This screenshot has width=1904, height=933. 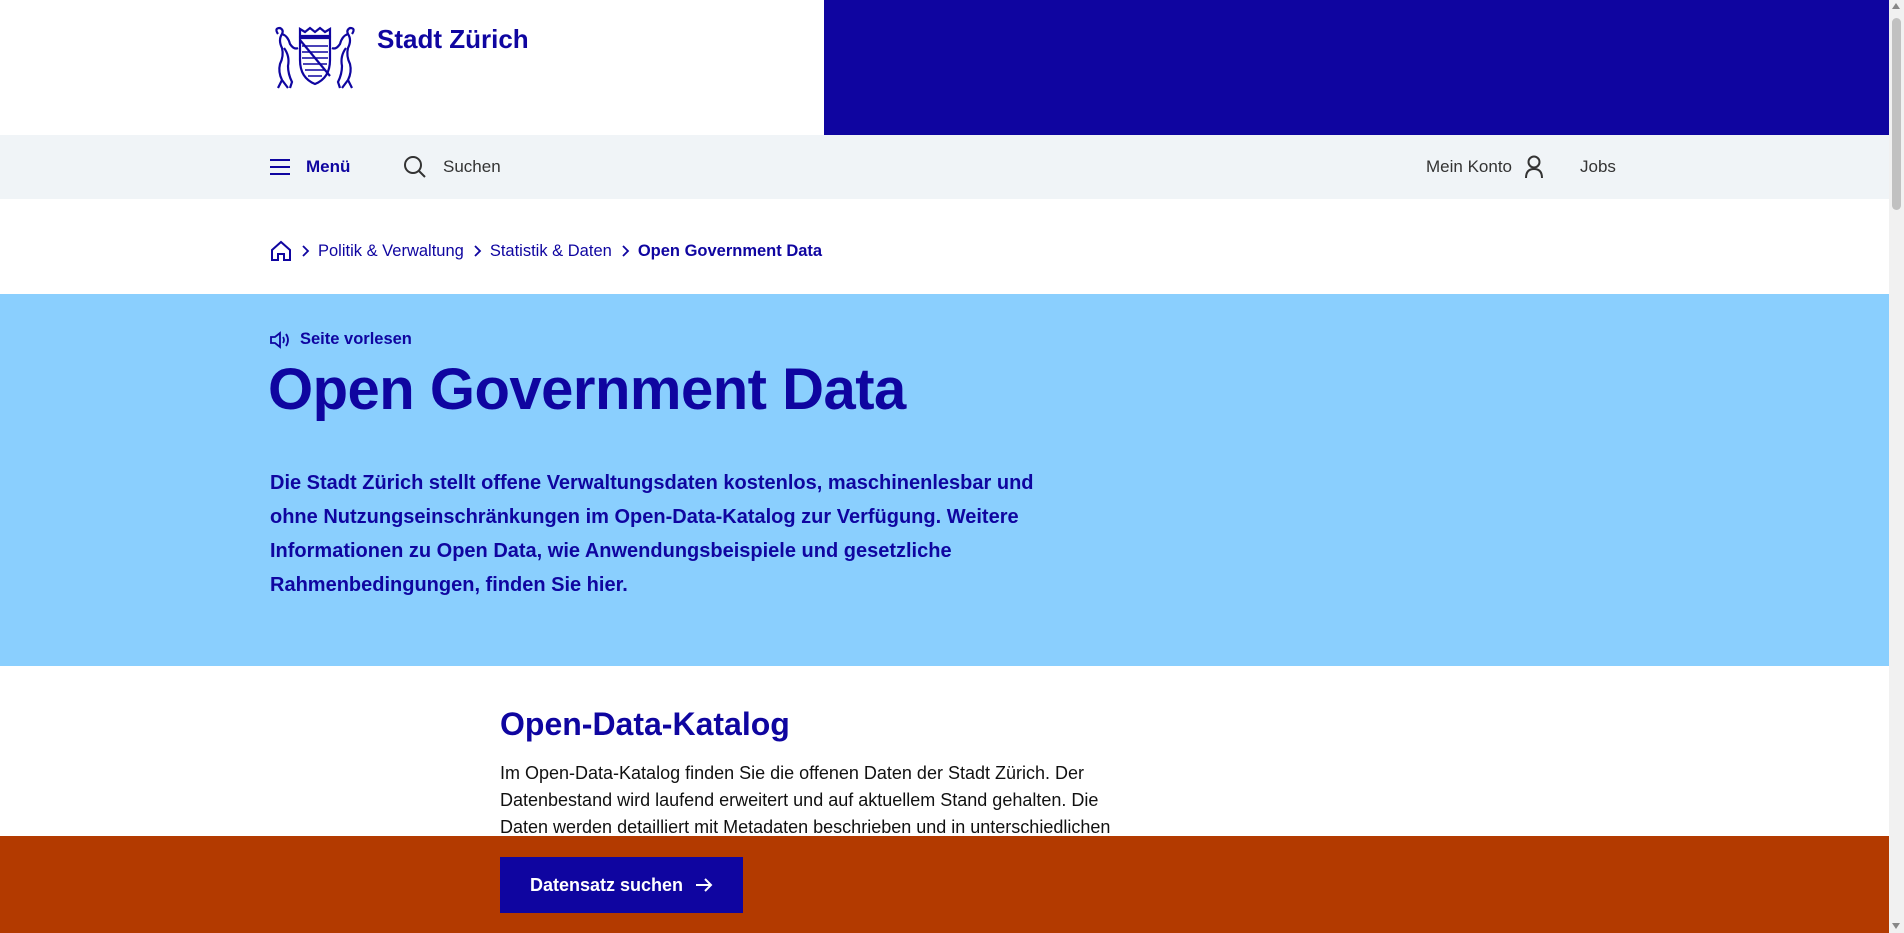 I want to click on menu-button: Menü, so click(x=310, y=167).